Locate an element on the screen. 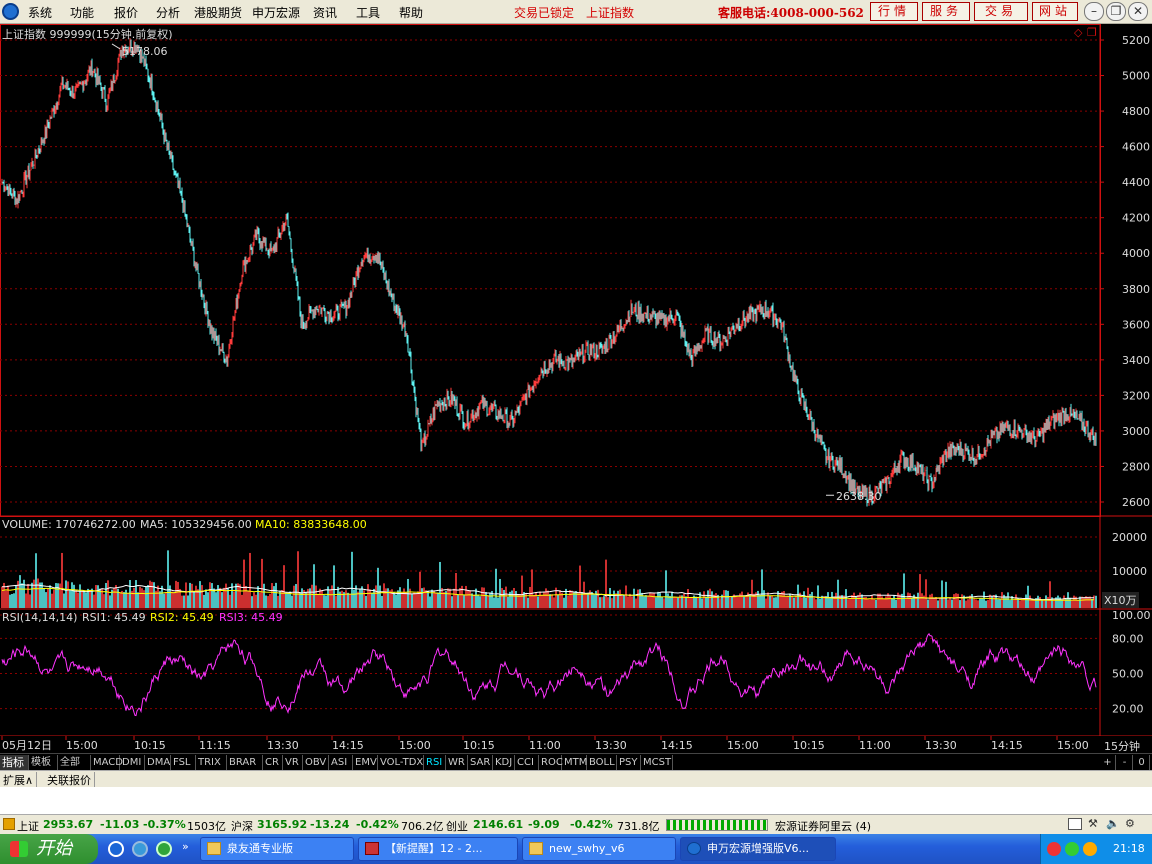 Image resolution: width=1152 pixels, height=864 pixels. zoom-button: - is located at coordinates (1125, 762).